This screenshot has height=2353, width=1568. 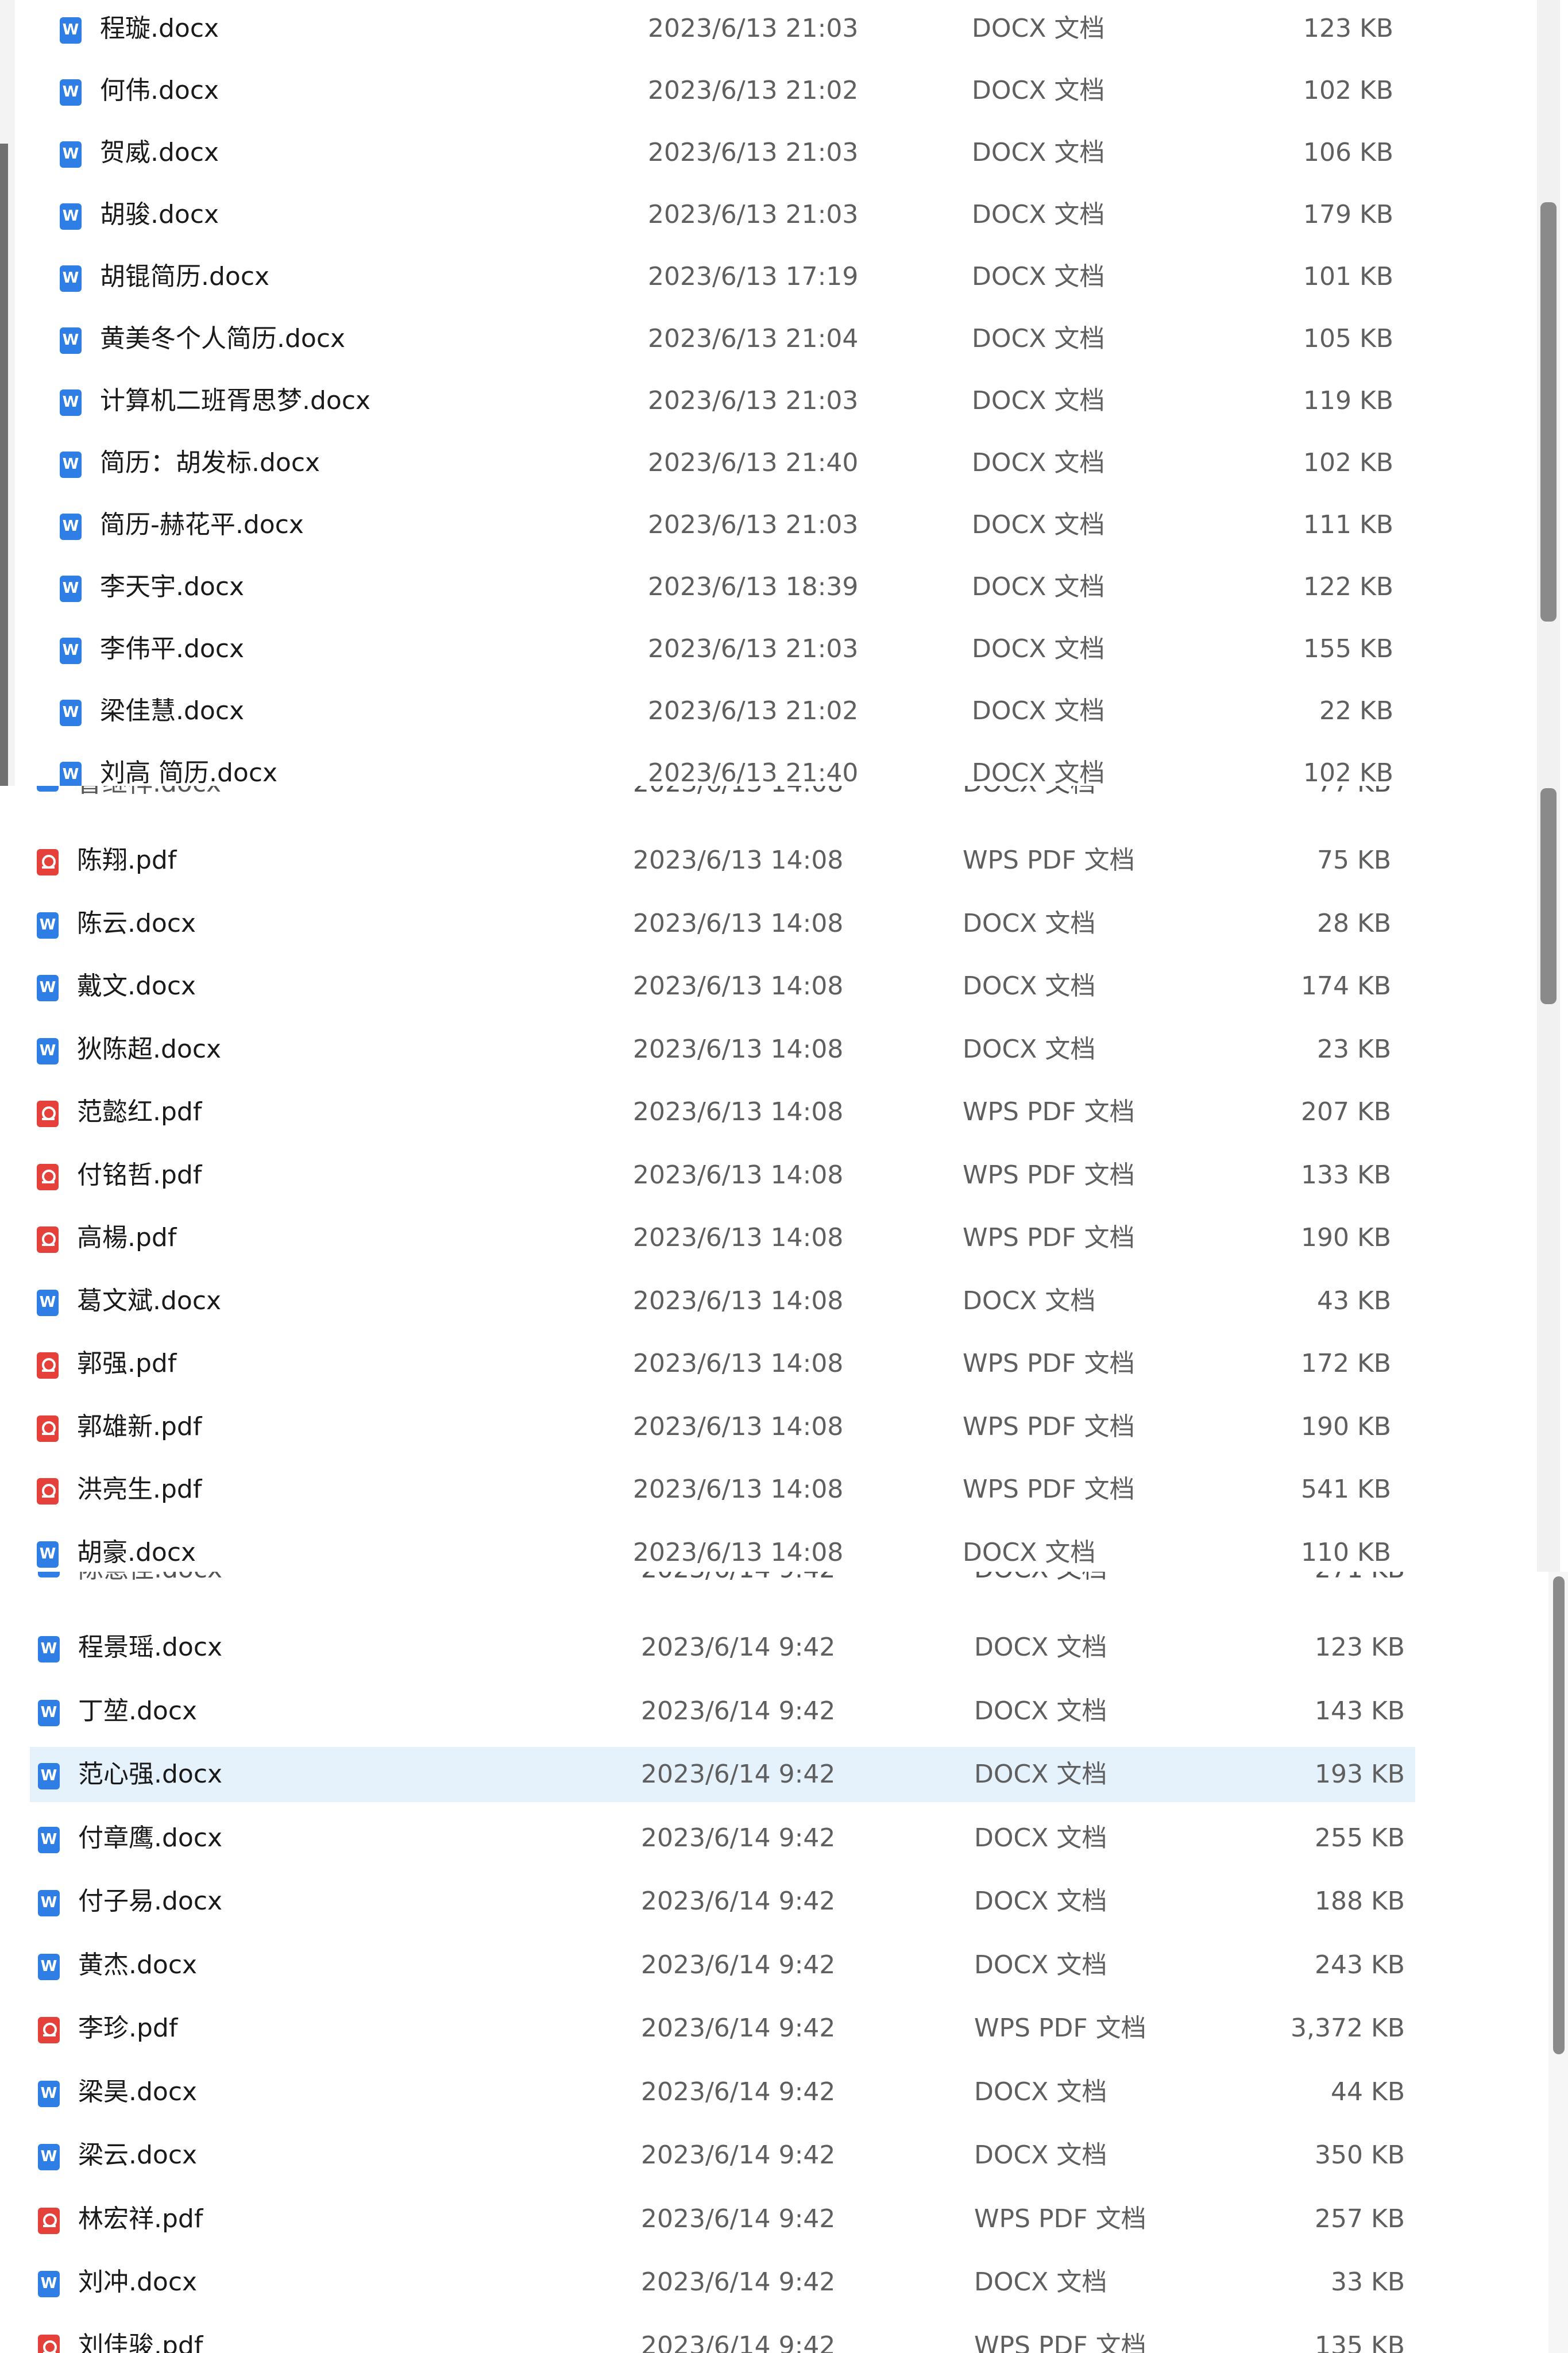 What do you see at coordinates (784, 1489) in the screenshot?
I see `file-row: 洪亮生.pdf 2023/6/13 14:08 WPS PDF 文档 541 KB` at bounding box center [784, 1489].